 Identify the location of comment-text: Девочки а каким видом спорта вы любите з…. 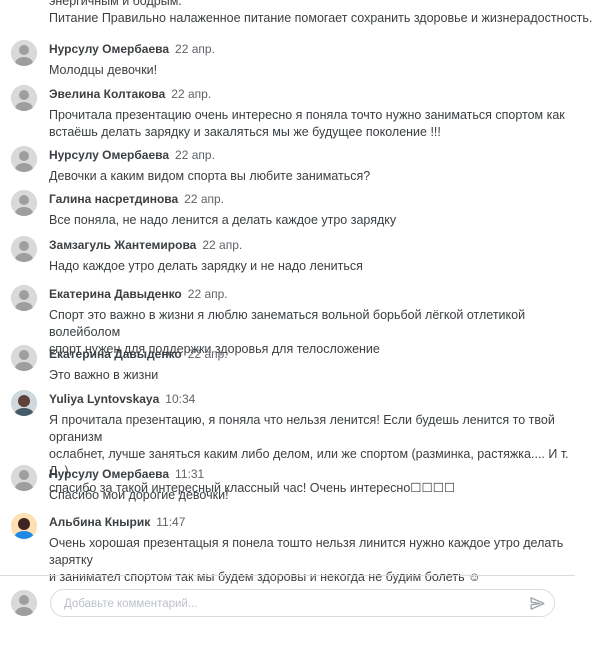
(314, 176).